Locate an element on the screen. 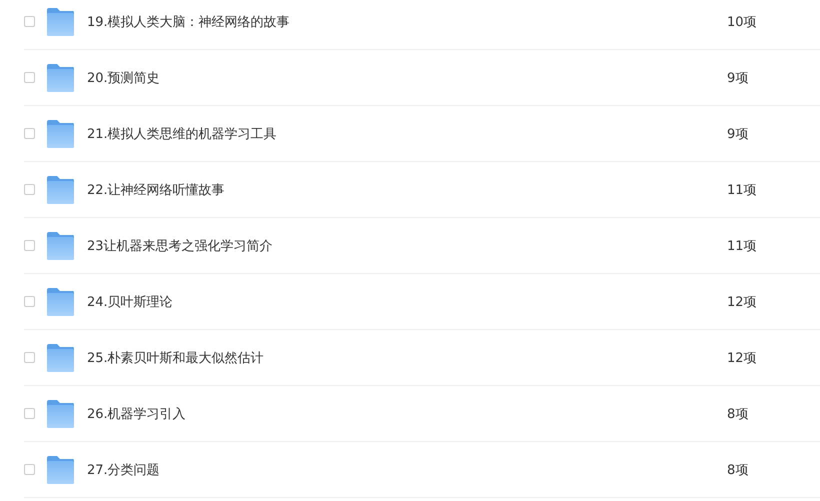 This screenshot has height=501, width=820. folder-name: 25.朴素贝叶斯和最大似然估计 is located at coordinates (407, 357).